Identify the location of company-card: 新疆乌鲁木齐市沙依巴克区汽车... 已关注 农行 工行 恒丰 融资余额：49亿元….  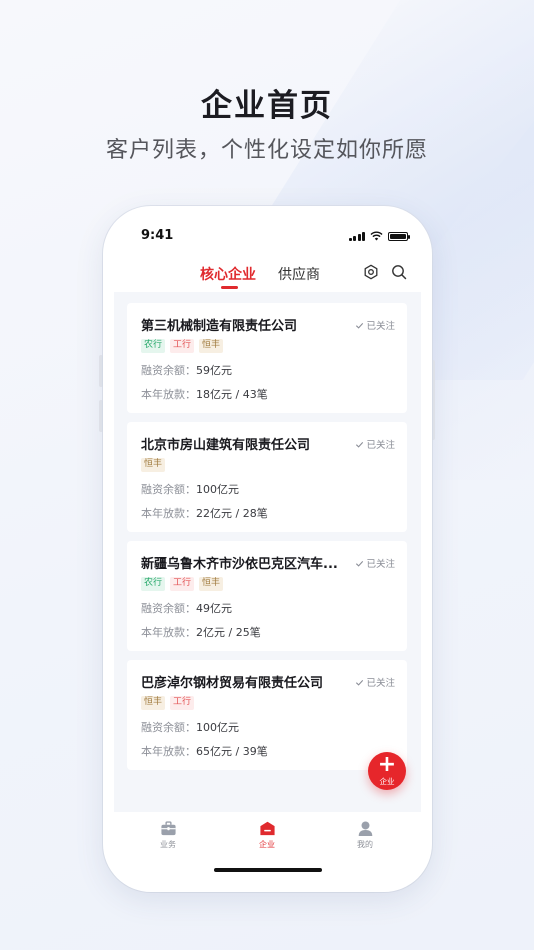
(267, 596).